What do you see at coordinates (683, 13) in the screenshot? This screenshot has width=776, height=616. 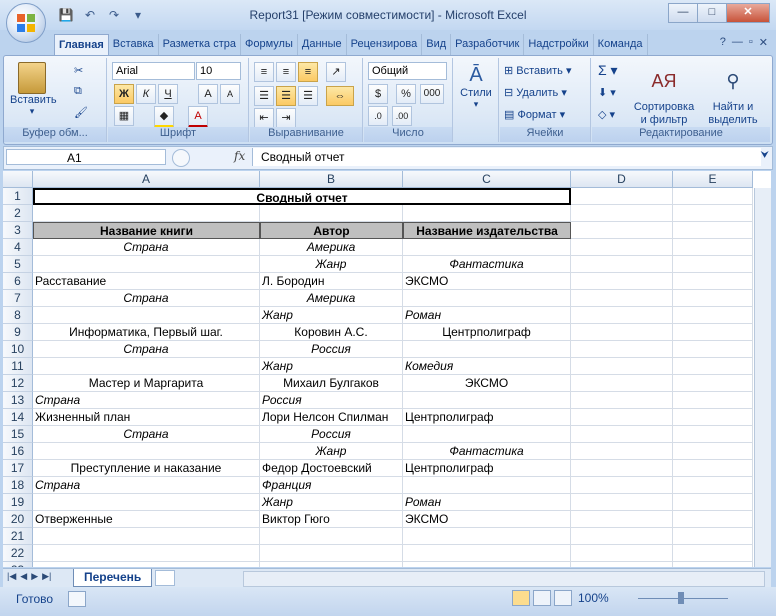 I see `minimize-button: —` at bounding box center [683, 13].